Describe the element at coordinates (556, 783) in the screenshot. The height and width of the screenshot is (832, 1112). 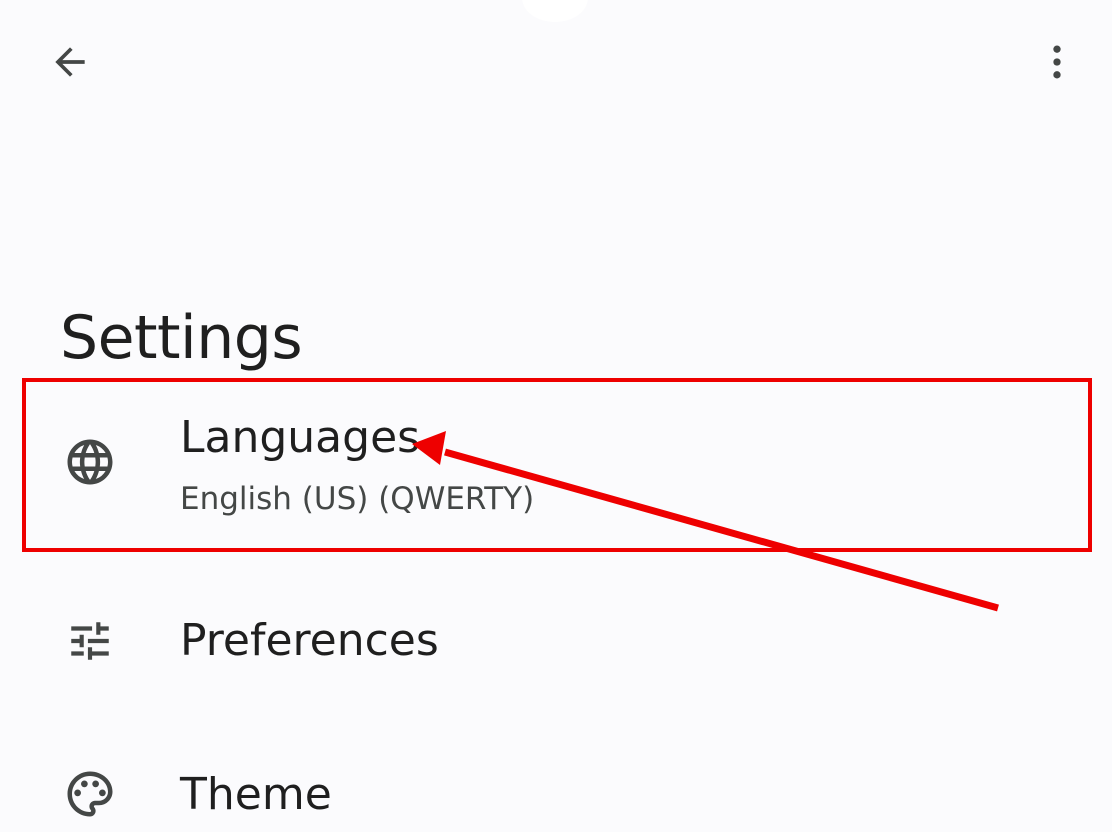
I see `settings-item-theme: Theme` at that location.